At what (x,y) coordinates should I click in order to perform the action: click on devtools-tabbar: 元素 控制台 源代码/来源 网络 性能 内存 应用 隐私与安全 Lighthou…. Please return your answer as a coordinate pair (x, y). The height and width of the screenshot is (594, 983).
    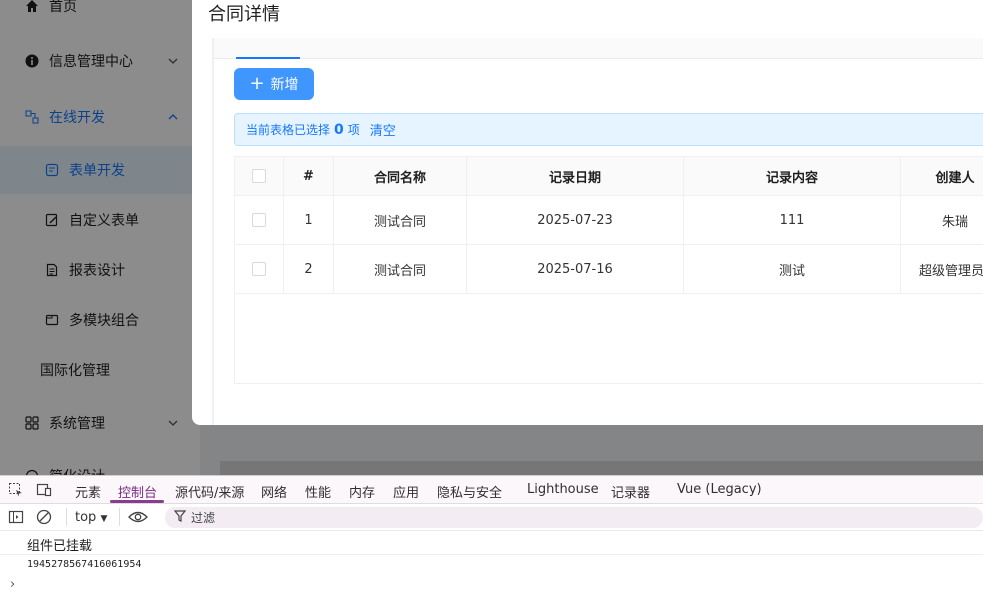
    Looking at the image, I should click on (491, 490).